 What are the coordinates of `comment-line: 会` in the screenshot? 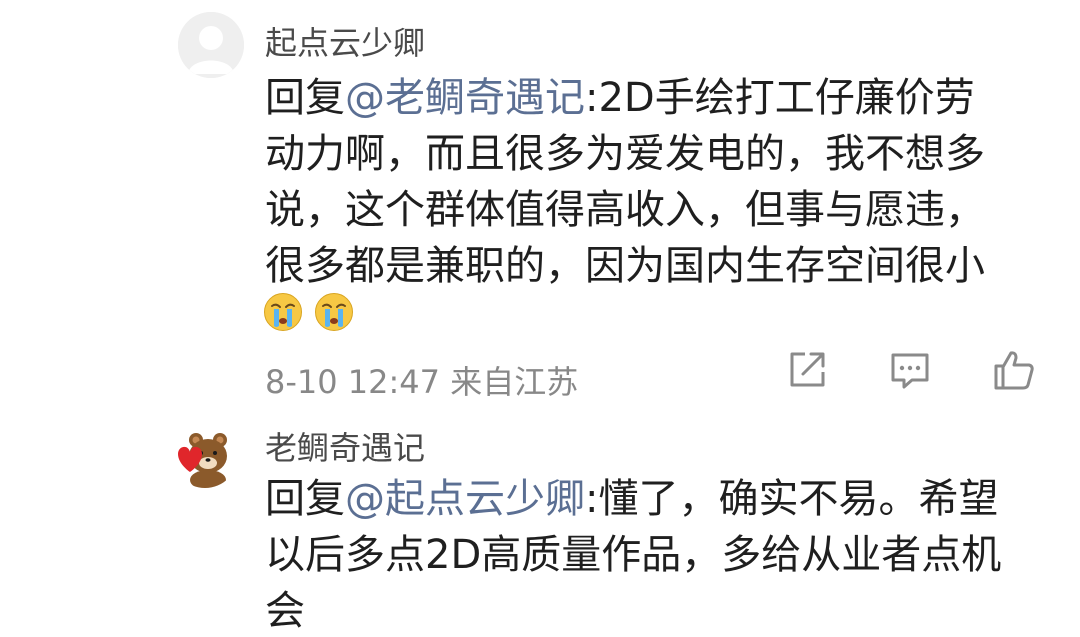 It's located at (285, 611).